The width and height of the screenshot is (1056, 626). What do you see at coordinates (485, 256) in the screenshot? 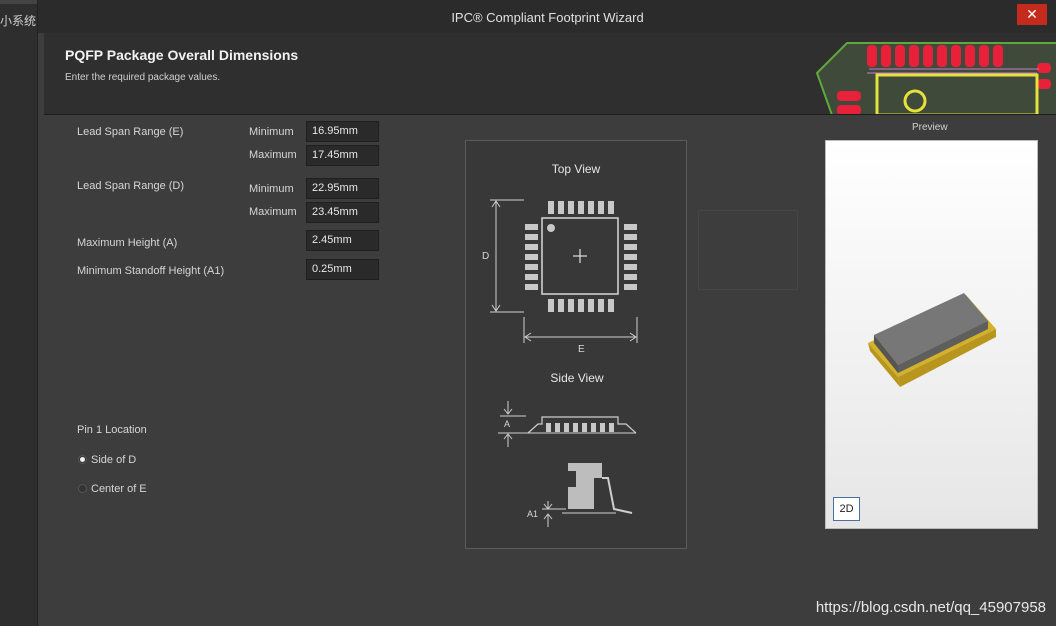
I see `dim-d-label: D` at bounding box center [485, 256].